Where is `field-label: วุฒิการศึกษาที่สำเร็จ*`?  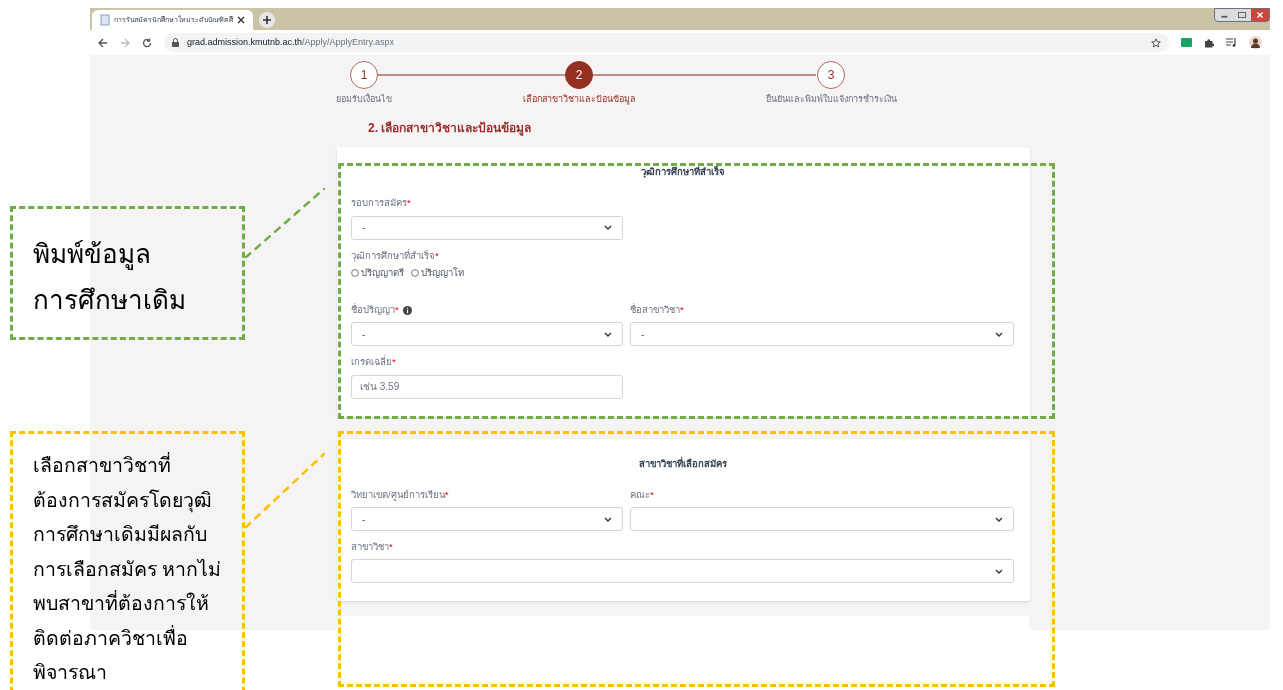 field-label: วุฒิการศึกษาที่สำเร็จ* is located at coordinates (395, 255).